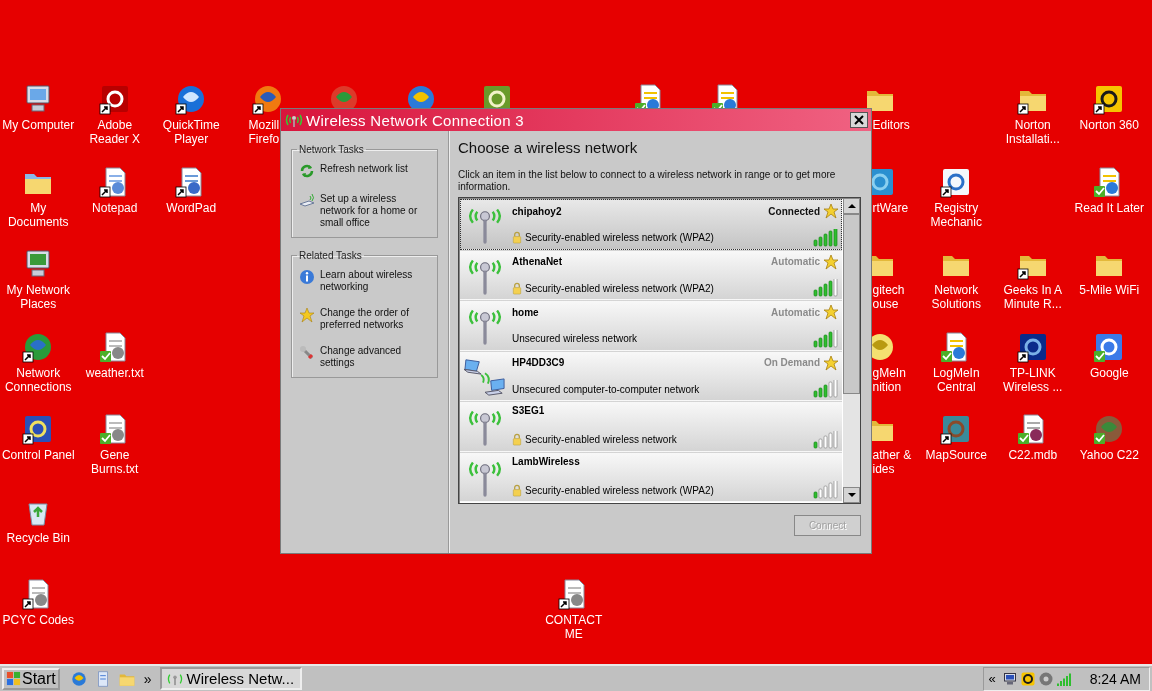  I want to click on icon-label: Gene Burns.txt, so click(114, 462).